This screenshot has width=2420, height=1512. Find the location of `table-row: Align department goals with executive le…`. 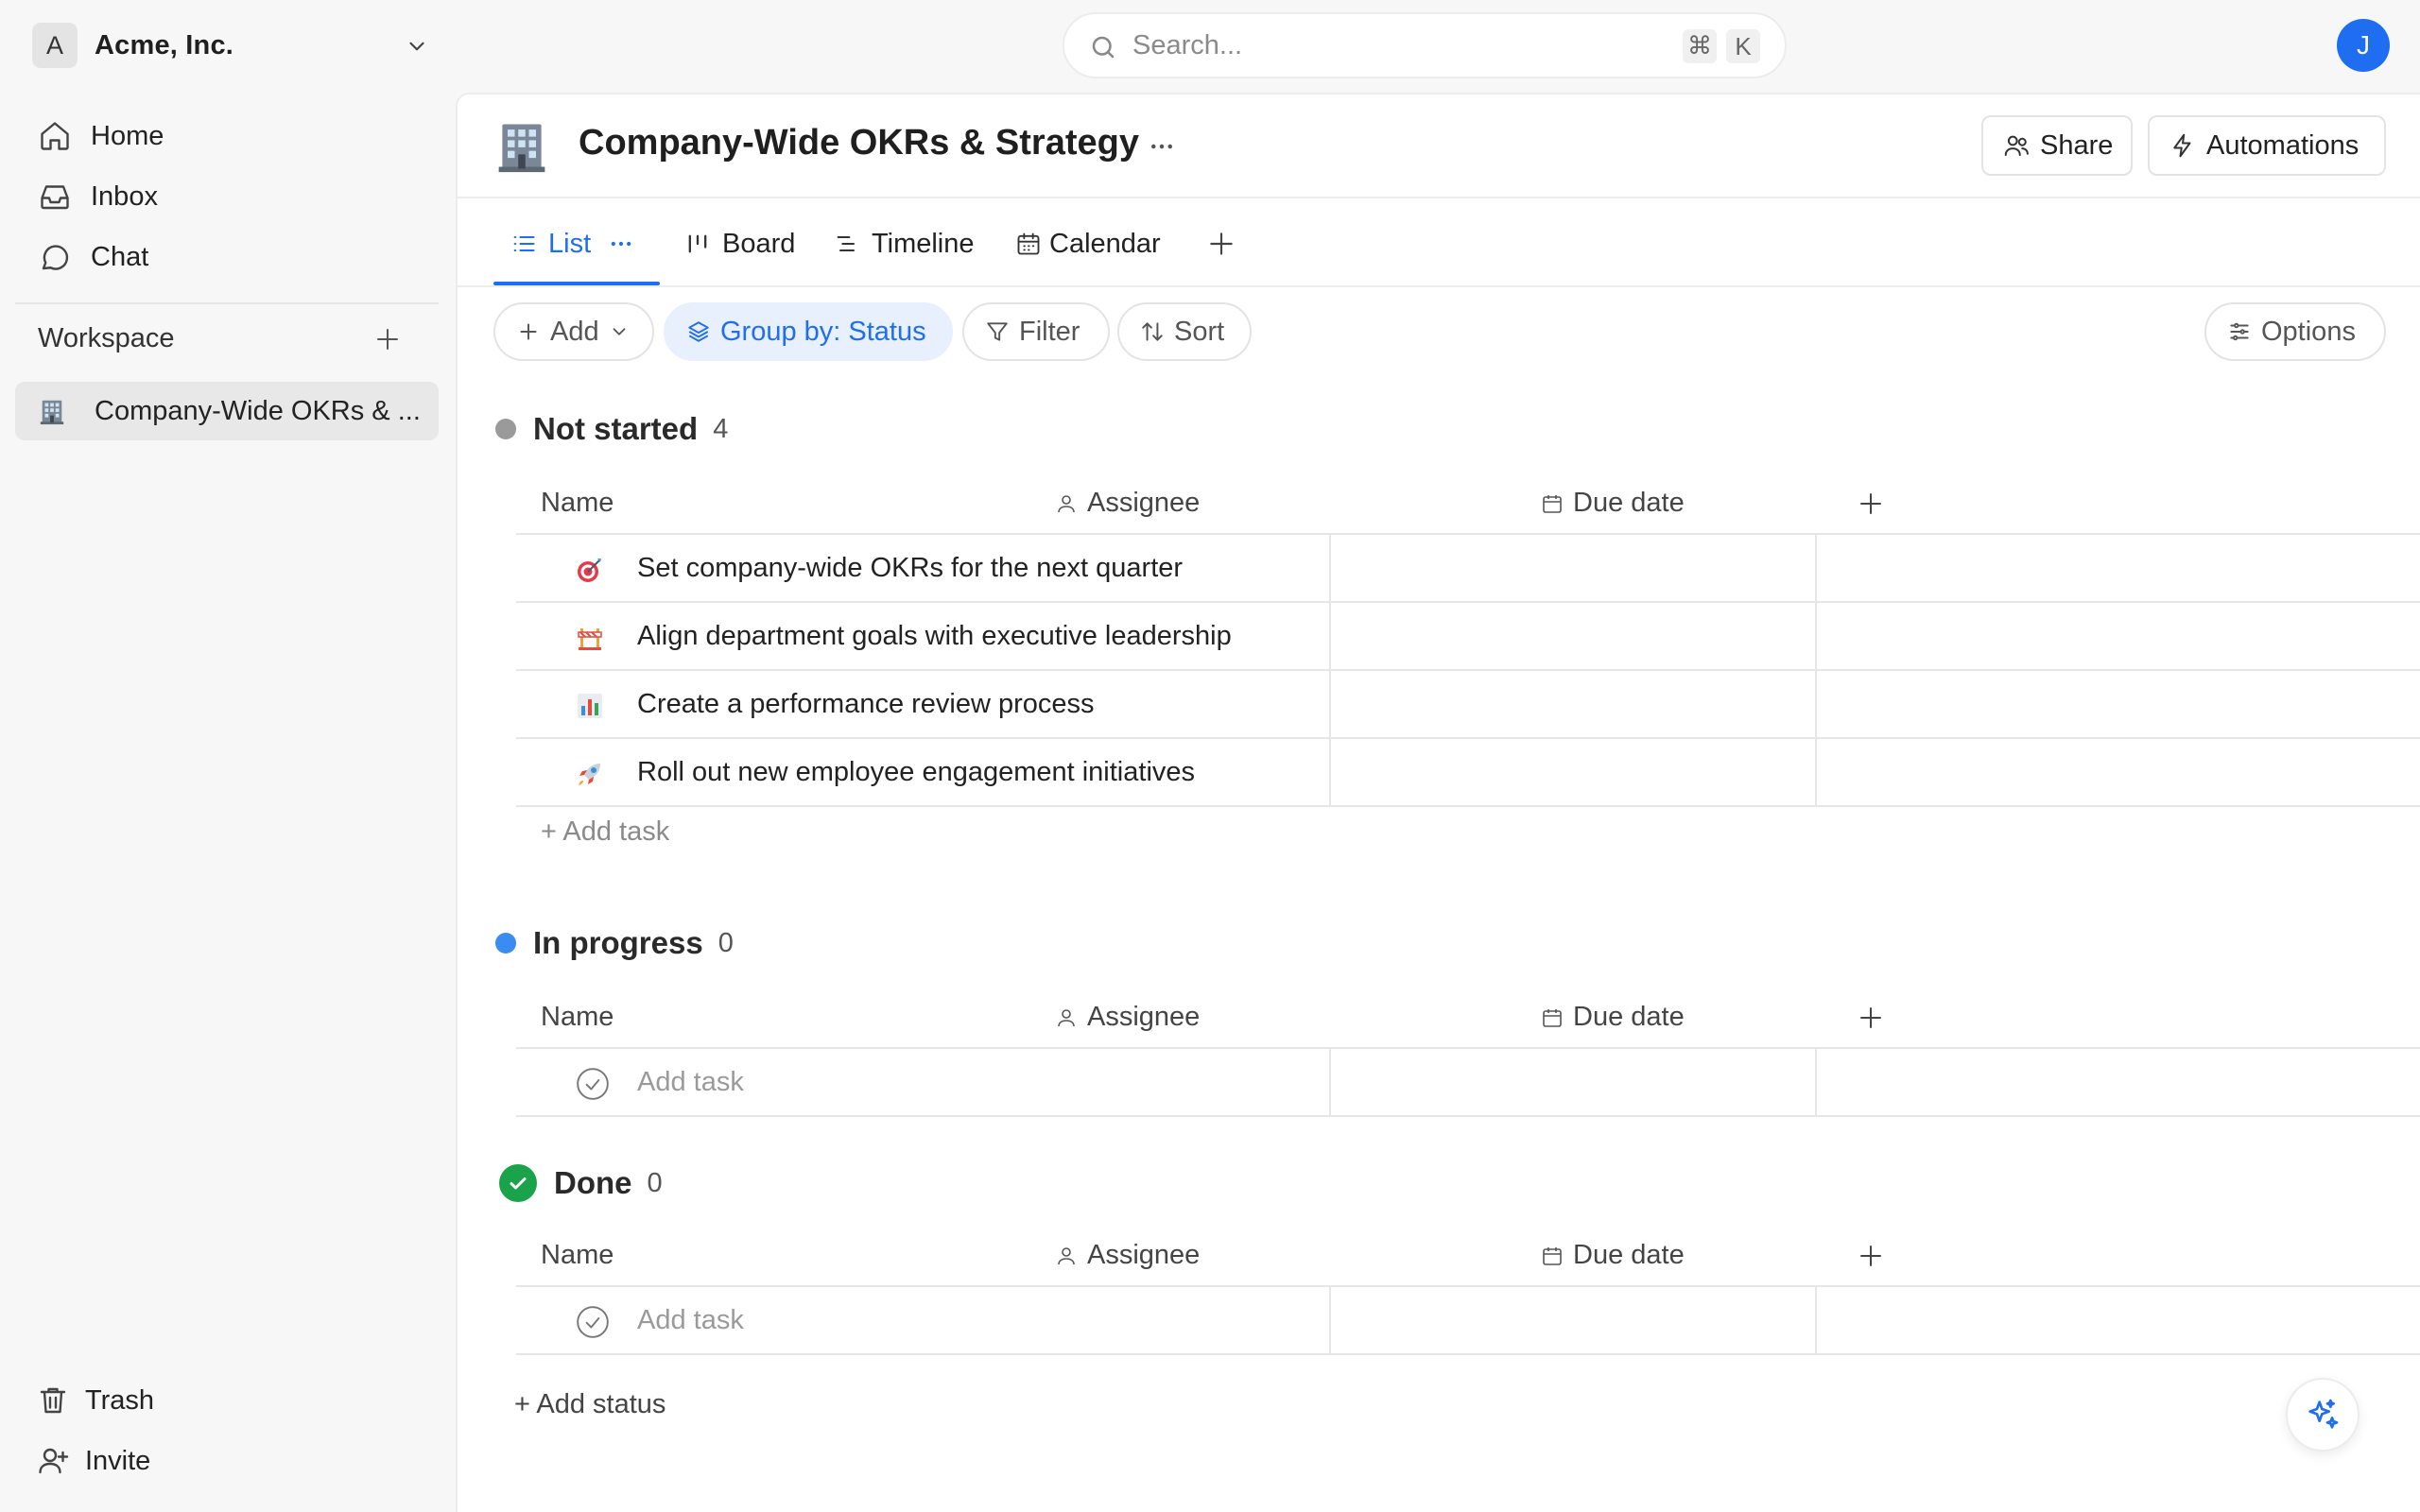

table-row: Align department goals with executive le… is located at coordinates (1468, 637).